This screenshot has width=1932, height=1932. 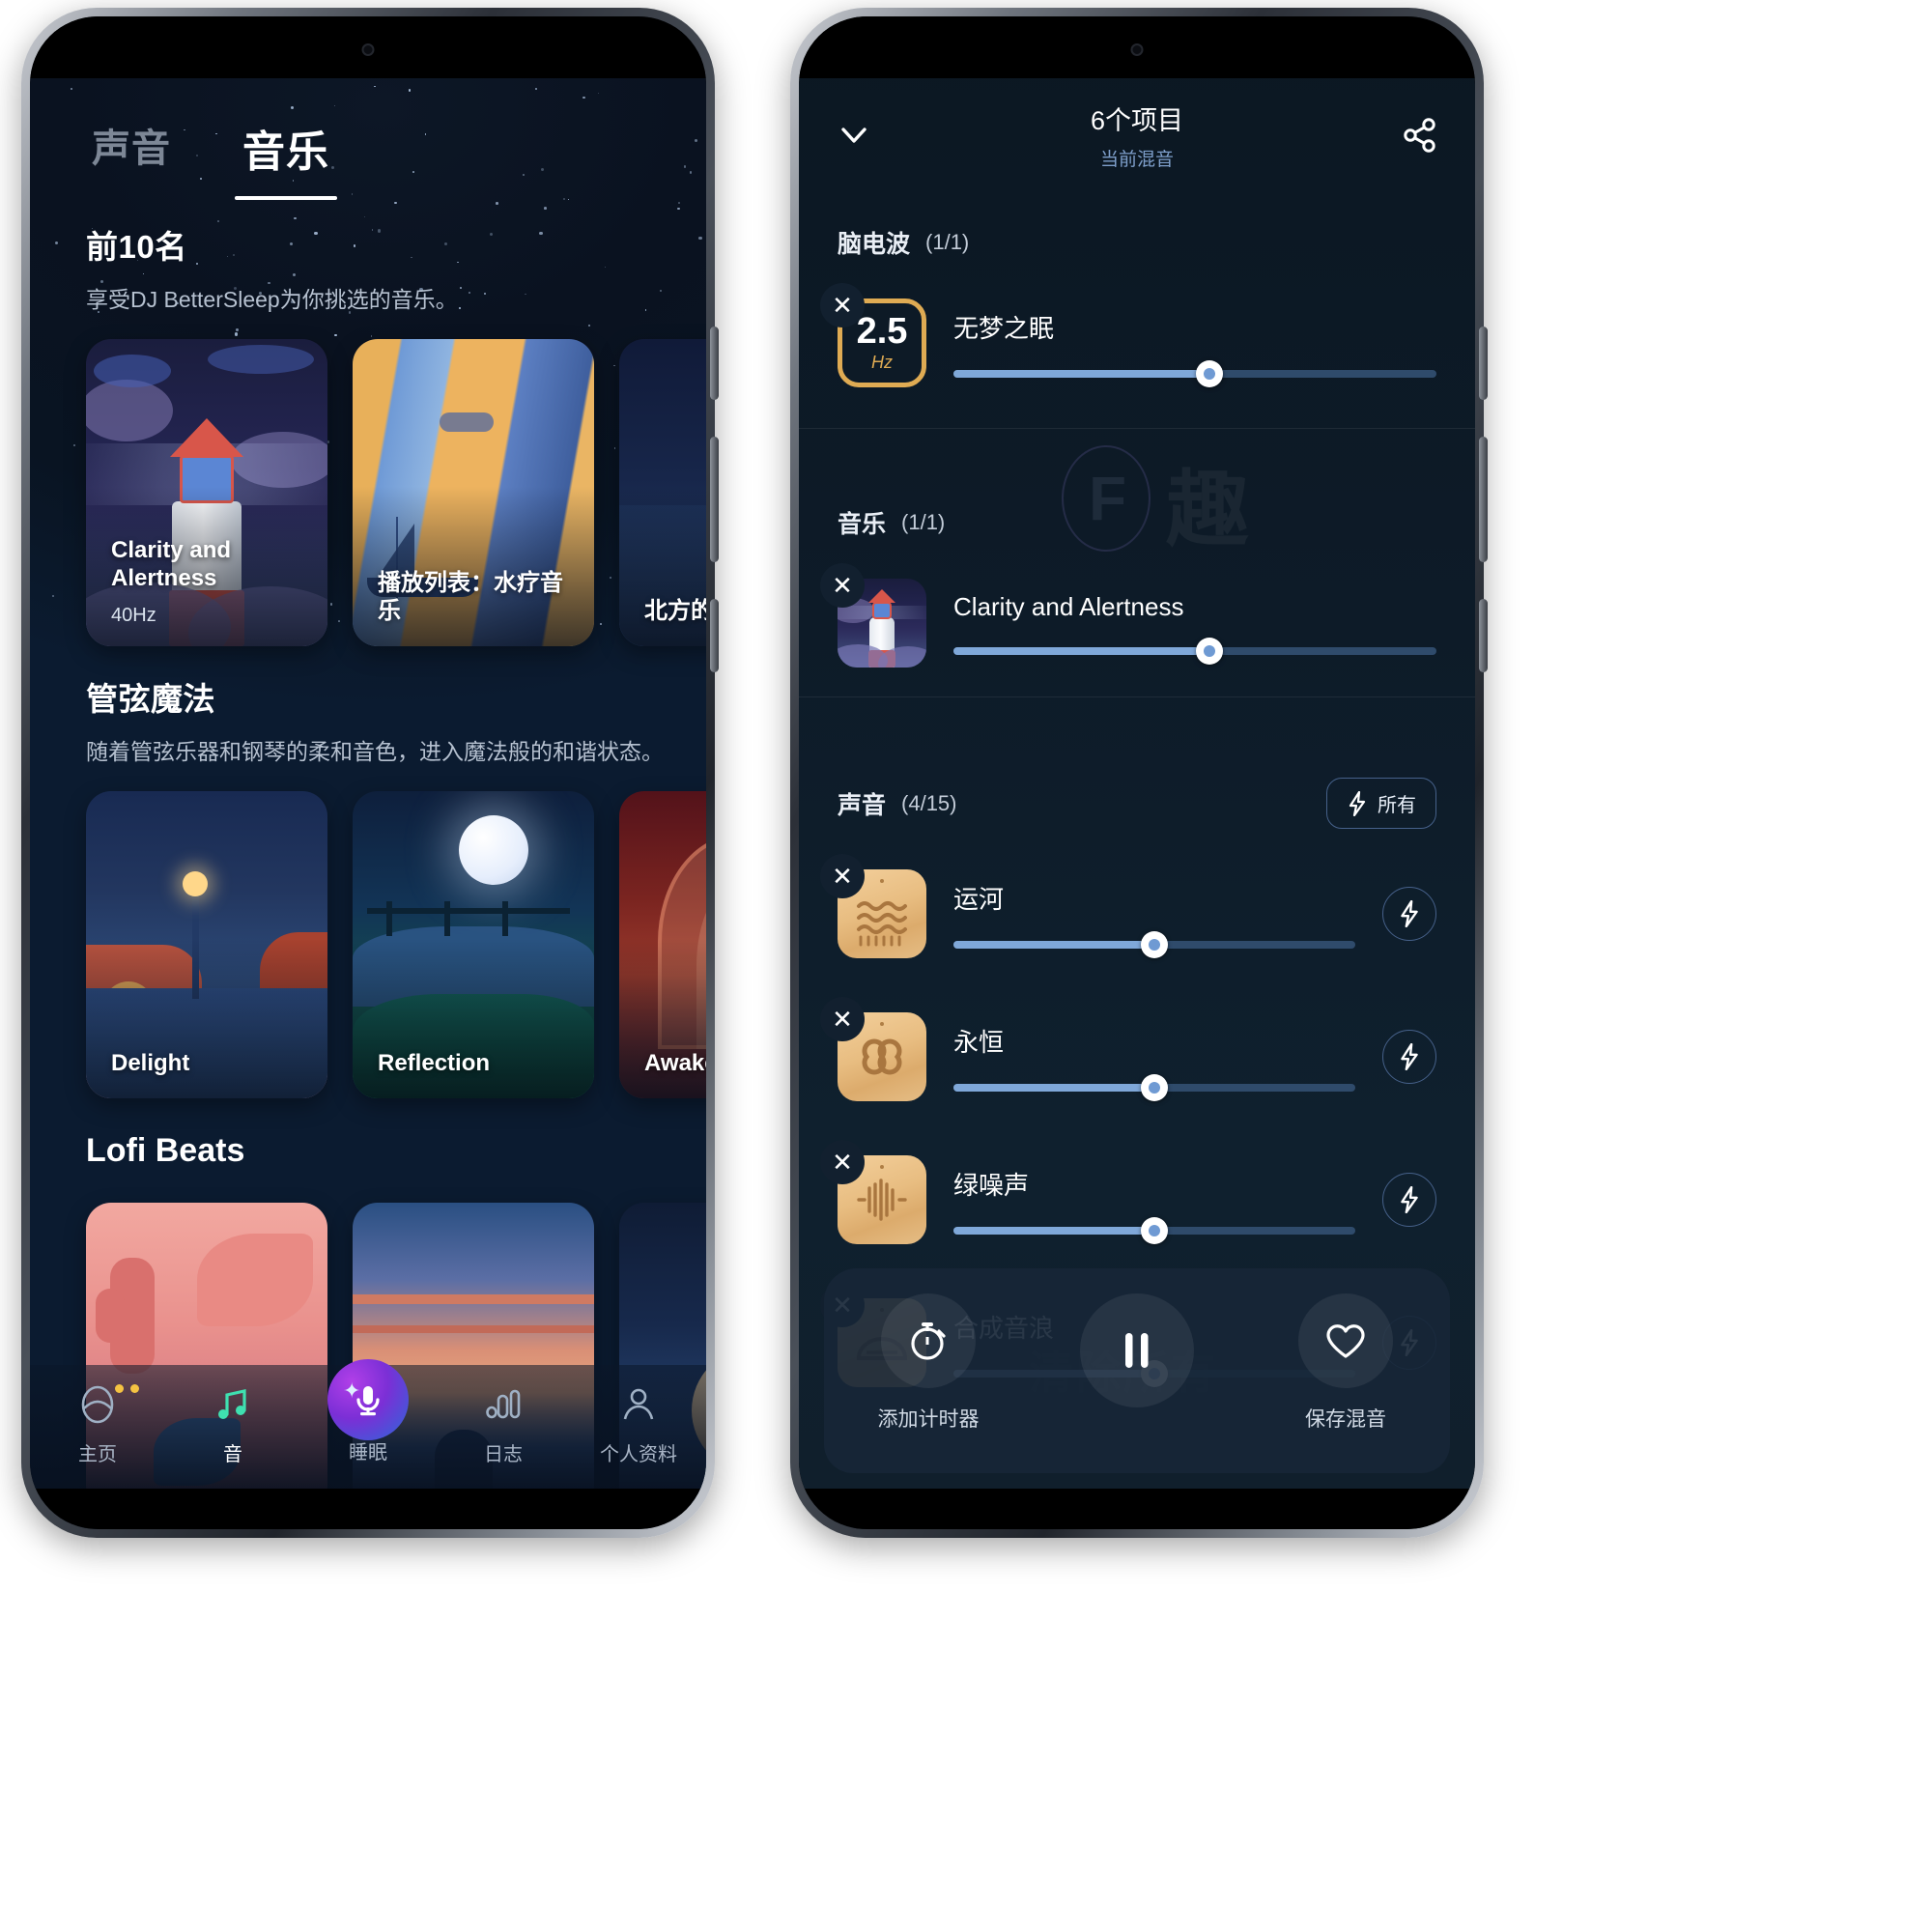 I want to click on mix-track-row: ✕ Clarity and Alertness, so click(x=1137, y=615).